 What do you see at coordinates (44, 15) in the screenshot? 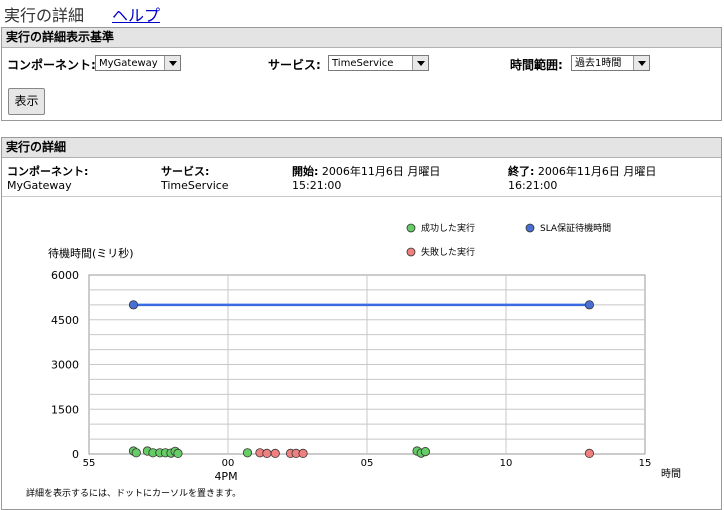
I see `page-title: 実行の詳細` at bounding box center [44, 15].